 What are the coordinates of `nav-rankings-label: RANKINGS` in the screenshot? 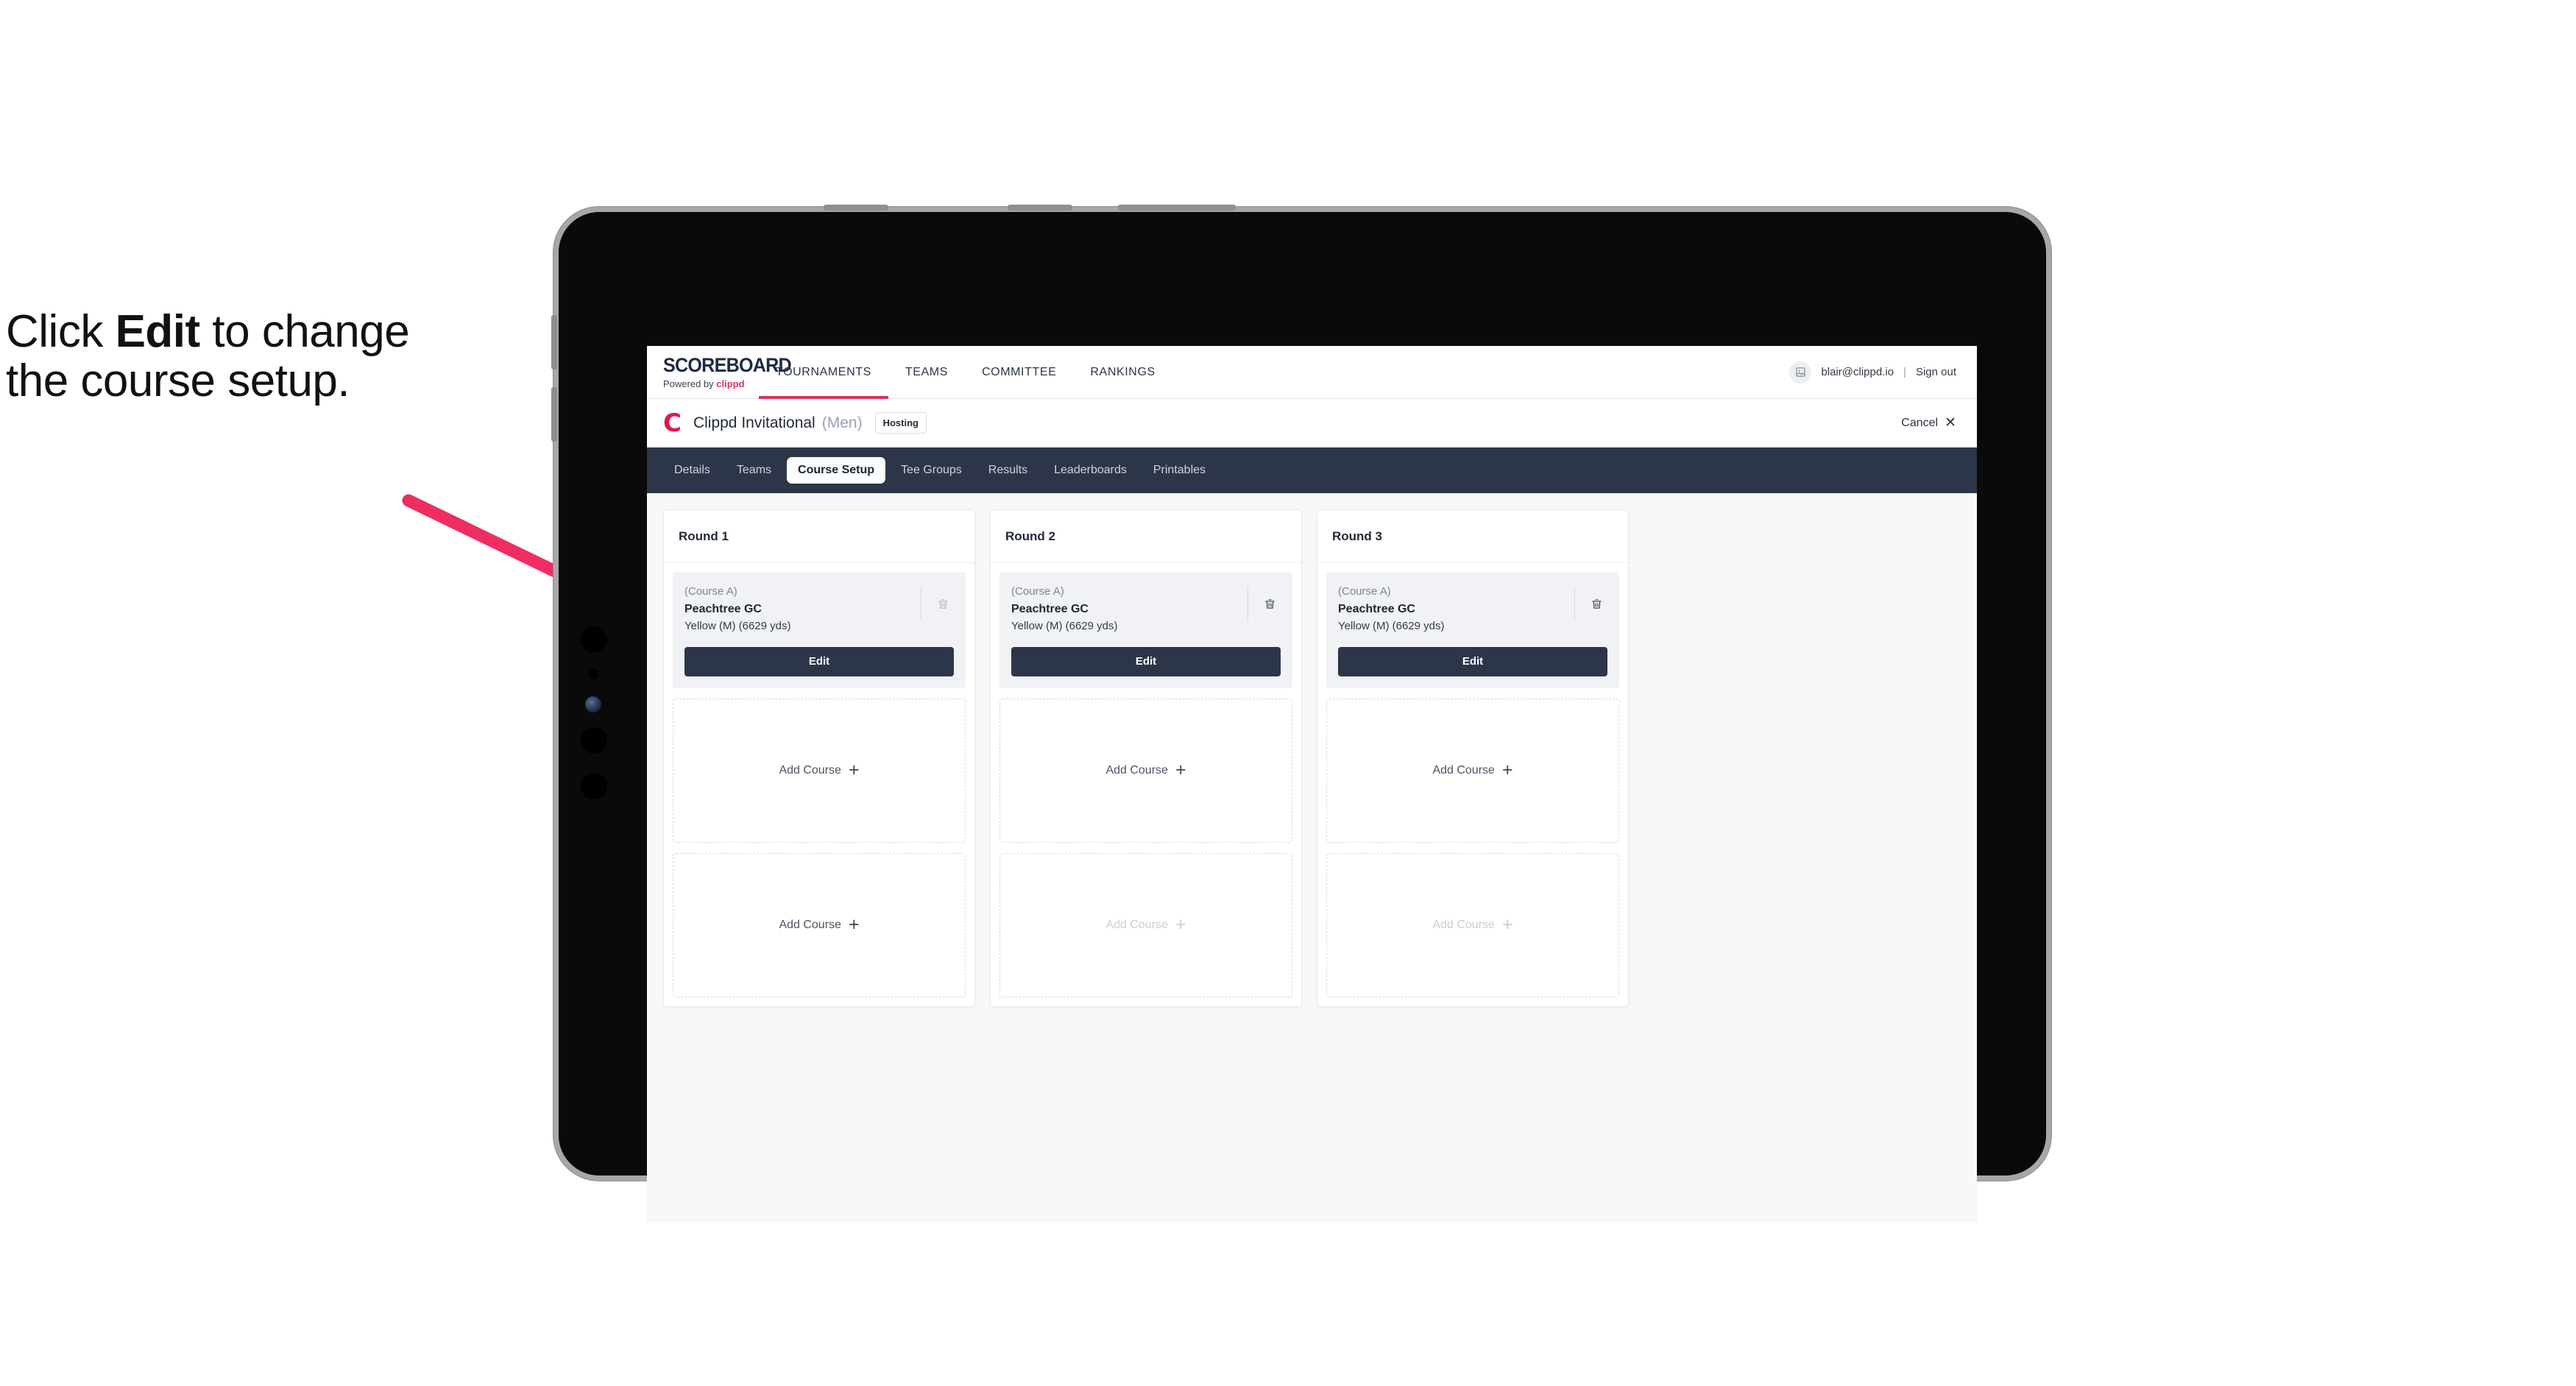 It's located at (1123, 372).